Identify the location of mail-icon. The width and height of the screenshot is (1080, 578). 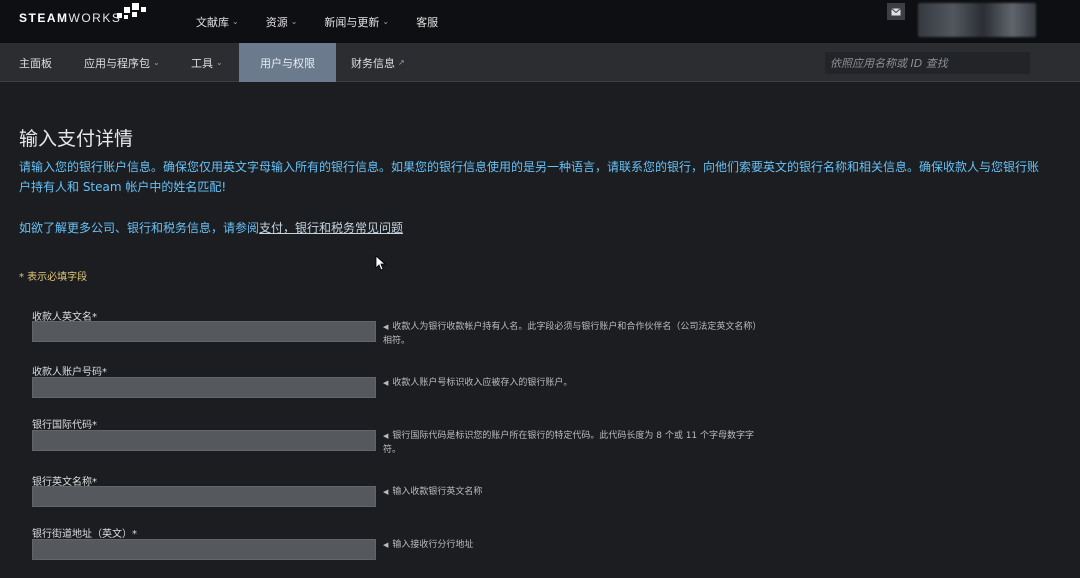
(896, 11).